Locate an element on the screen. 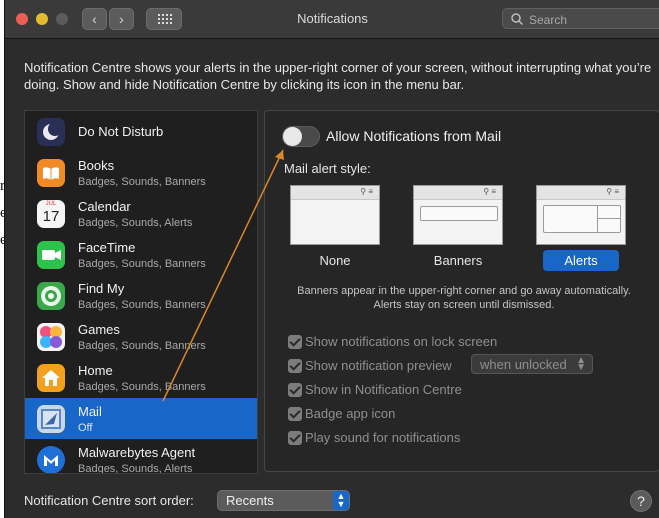 The image size is (659, 518). search-input is located at coordinates (593, 19).